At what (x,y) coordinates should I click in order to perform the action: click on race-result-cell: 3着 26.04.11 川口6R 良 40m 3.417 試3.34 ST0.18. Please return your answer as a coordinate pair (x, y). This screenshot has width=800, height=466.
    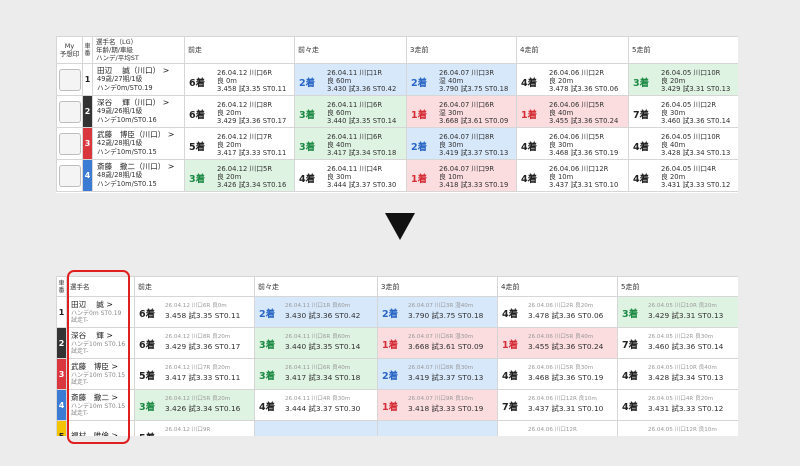
    Looking at the image, I should click on (350, 143).